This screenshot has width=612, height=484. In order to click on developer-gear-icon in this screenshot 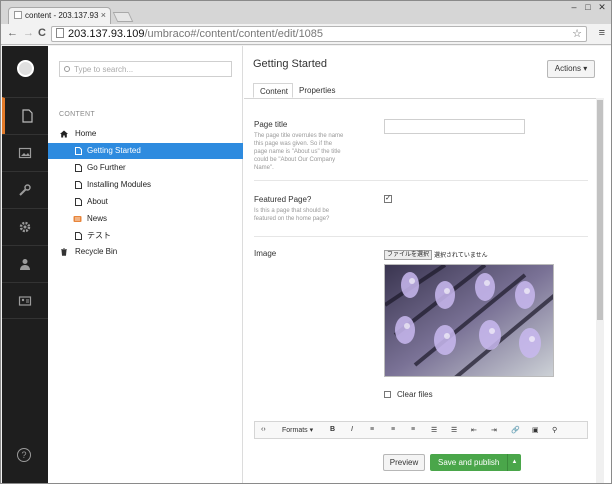, I will do `click(25, 226)`.